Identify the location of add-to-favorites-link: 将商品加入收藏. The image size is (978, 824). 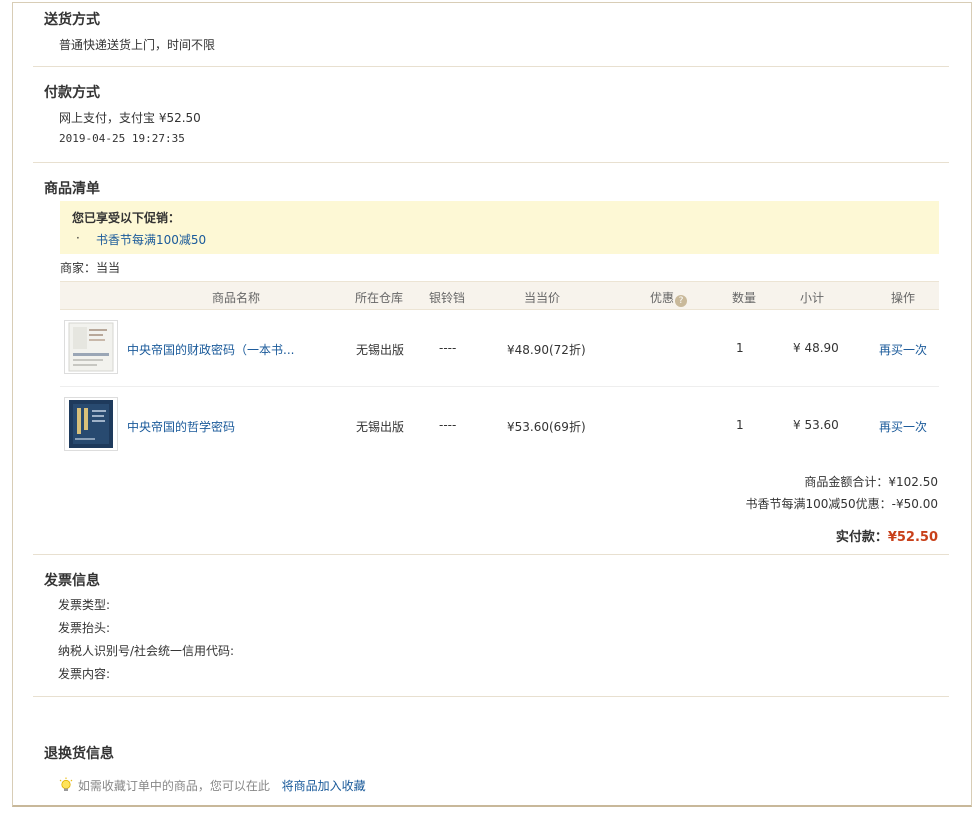
(324, 786).